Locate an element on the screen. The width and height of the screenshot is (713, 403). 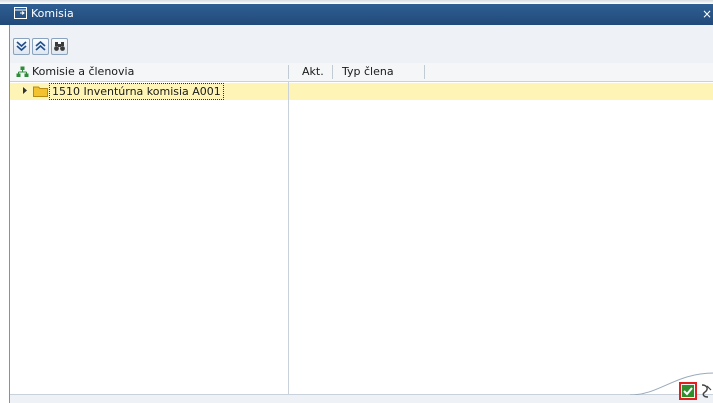
expand-all-button is located at coordinates (21, 46).